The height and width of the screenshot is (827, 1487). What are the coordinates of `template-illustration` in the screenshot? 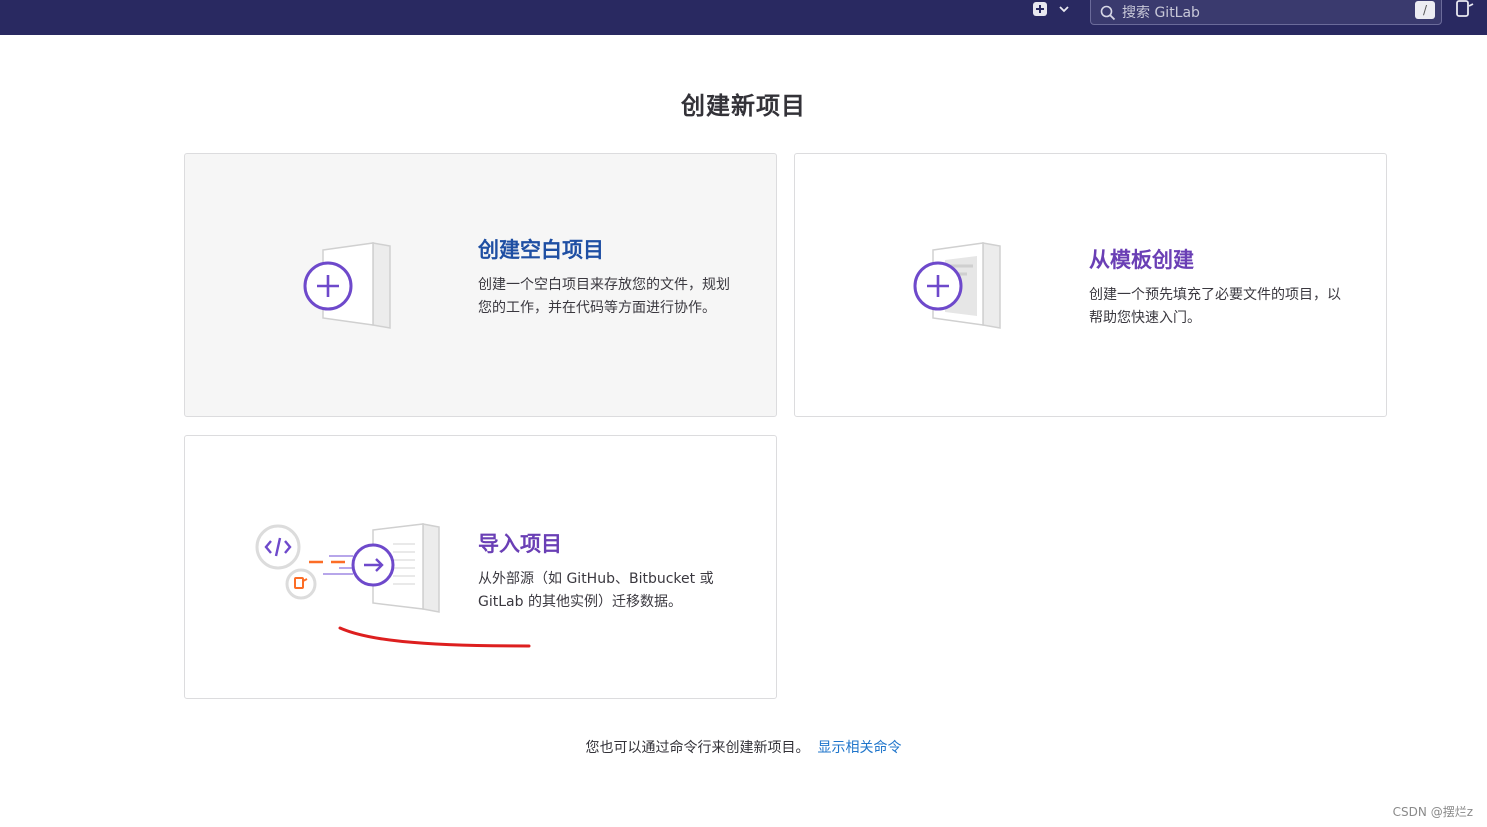 It's located at (957, 285).